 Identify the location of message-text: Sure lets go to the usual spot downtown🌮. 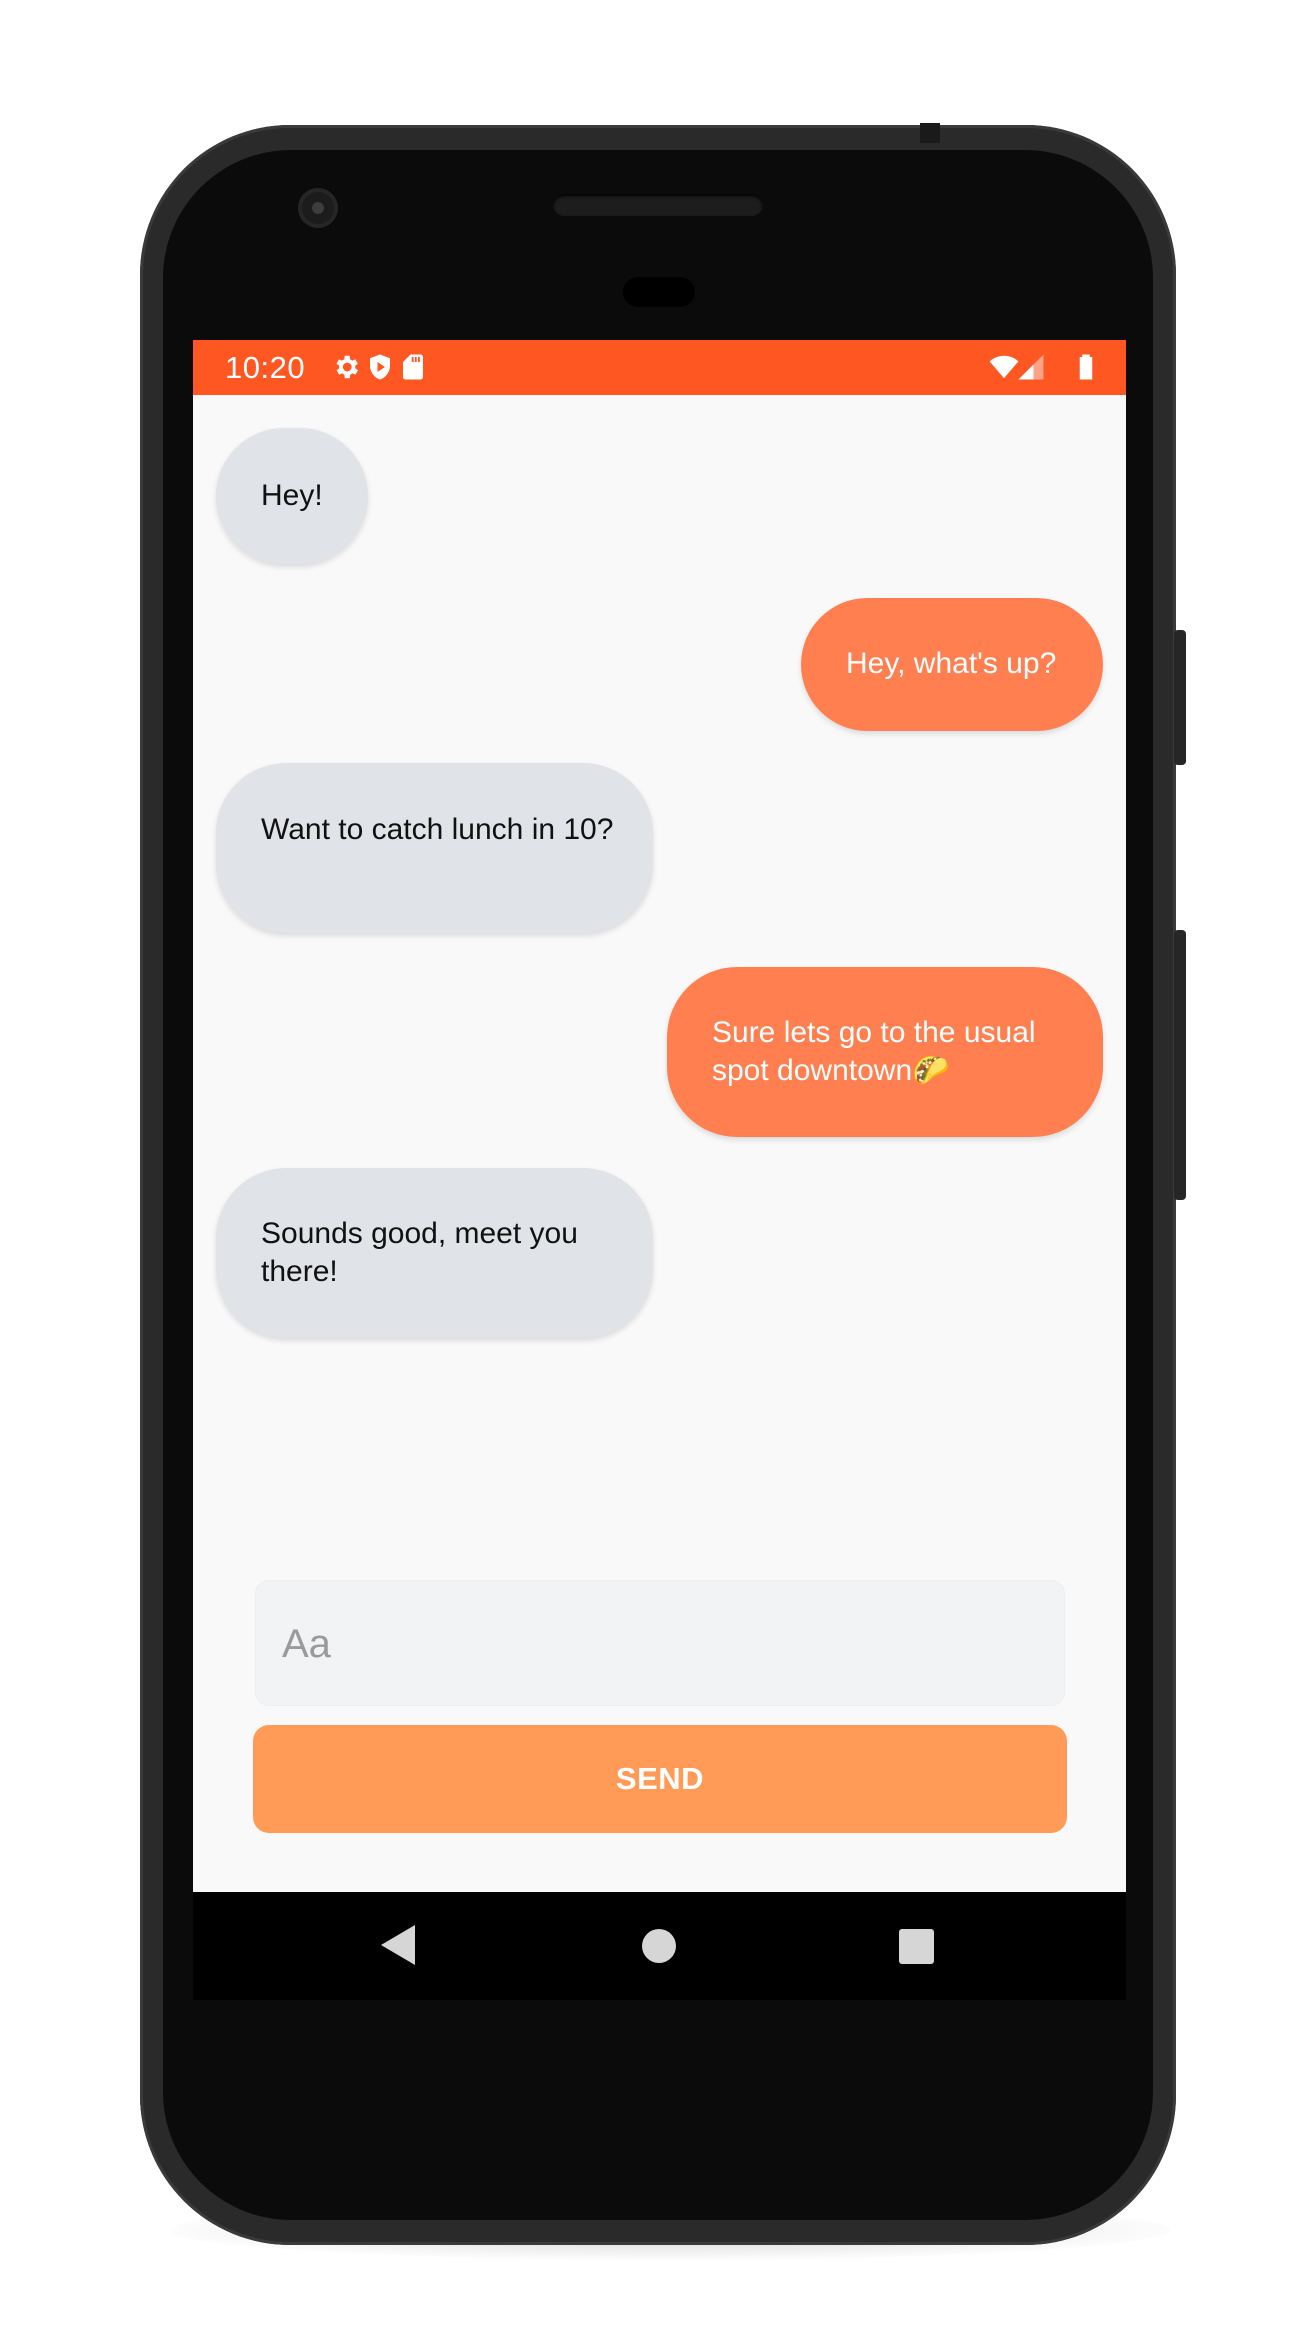
(874, 1051).